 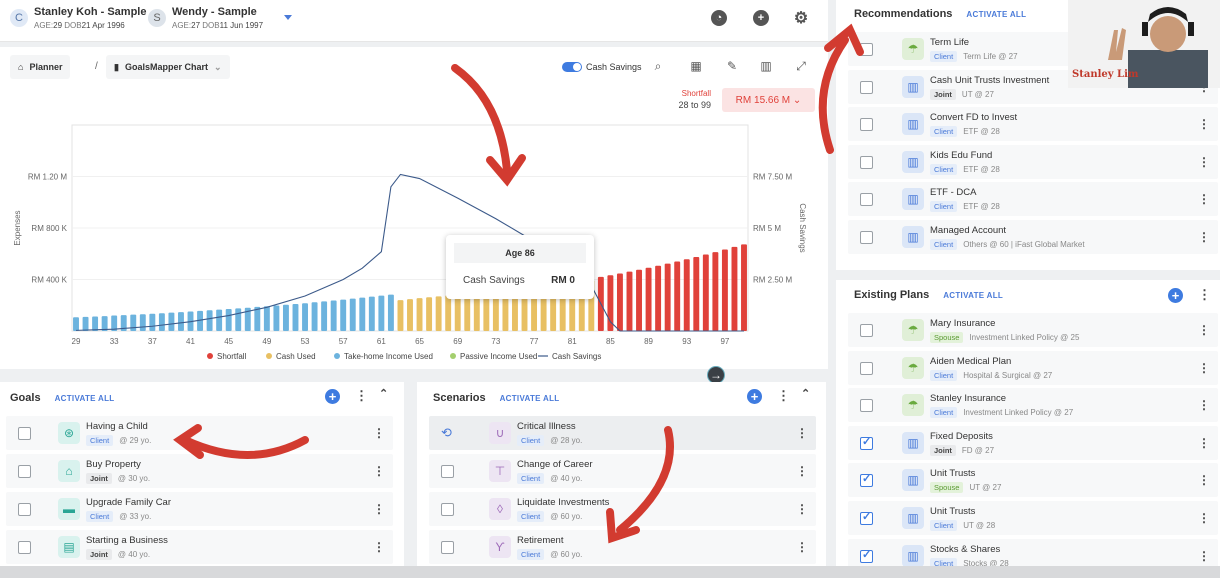 What do you see at coordinates (383, 394) in the screenshot?
I see `collapse-icon: ⌃` at bounding box center [383, 394].